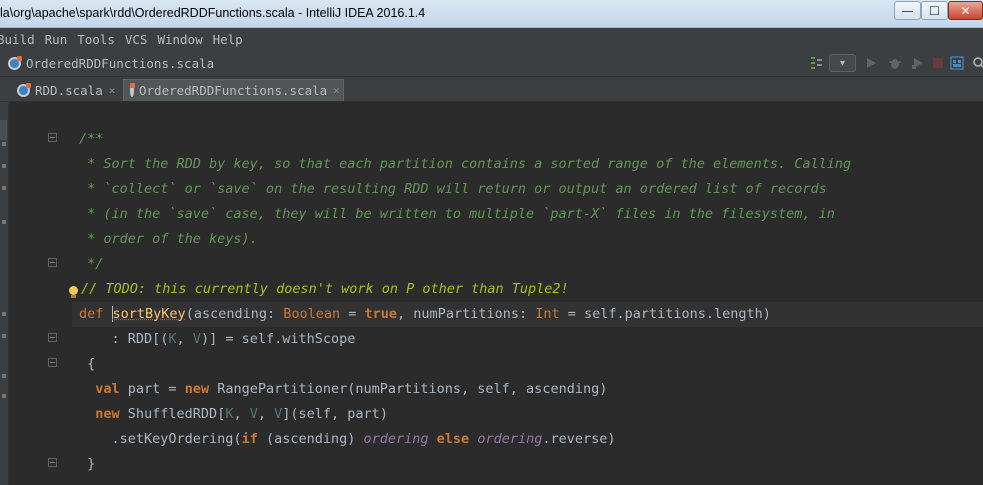 This screenshot has width=983, height=485. What do you see at coordinates (335, 414) in the screenshot?
I see `code-token: ](self, part)` at bounding box center [335, 414].